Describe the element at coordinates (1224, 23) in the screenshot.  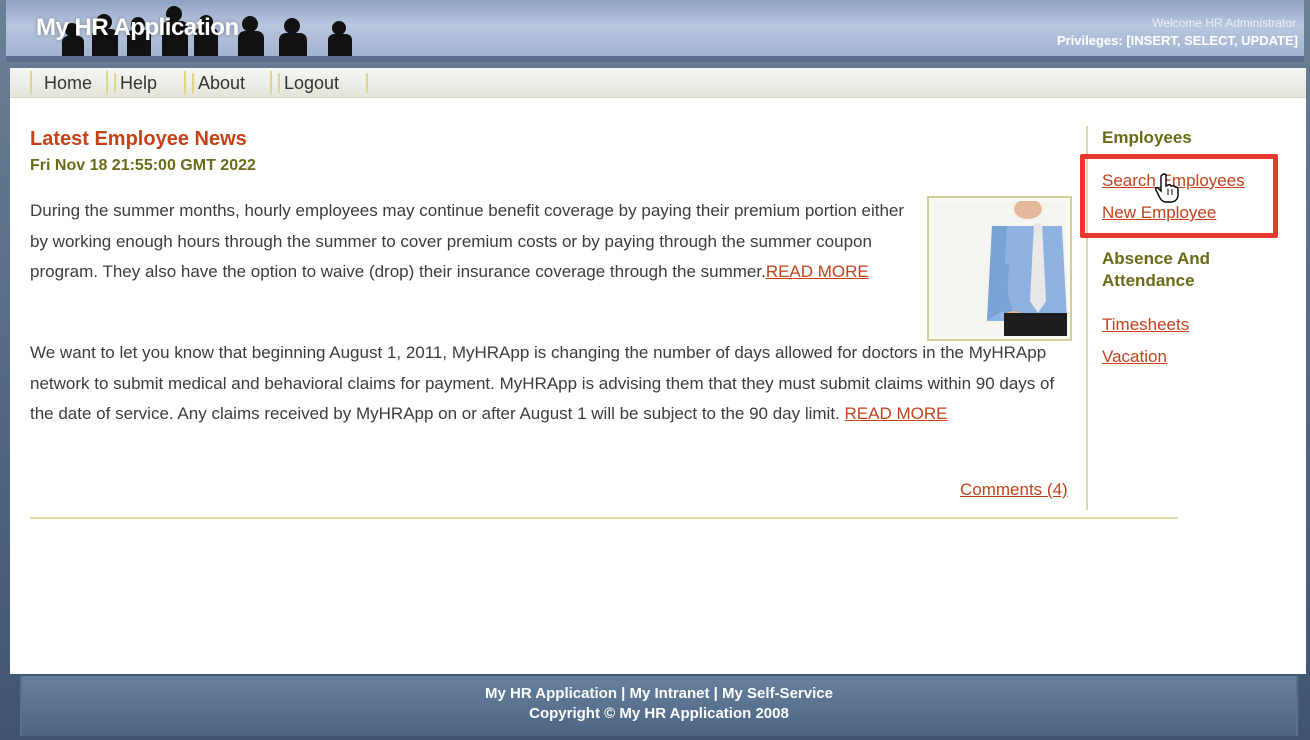
I see `welcome-text: Welcome HR Administrator` at that location.